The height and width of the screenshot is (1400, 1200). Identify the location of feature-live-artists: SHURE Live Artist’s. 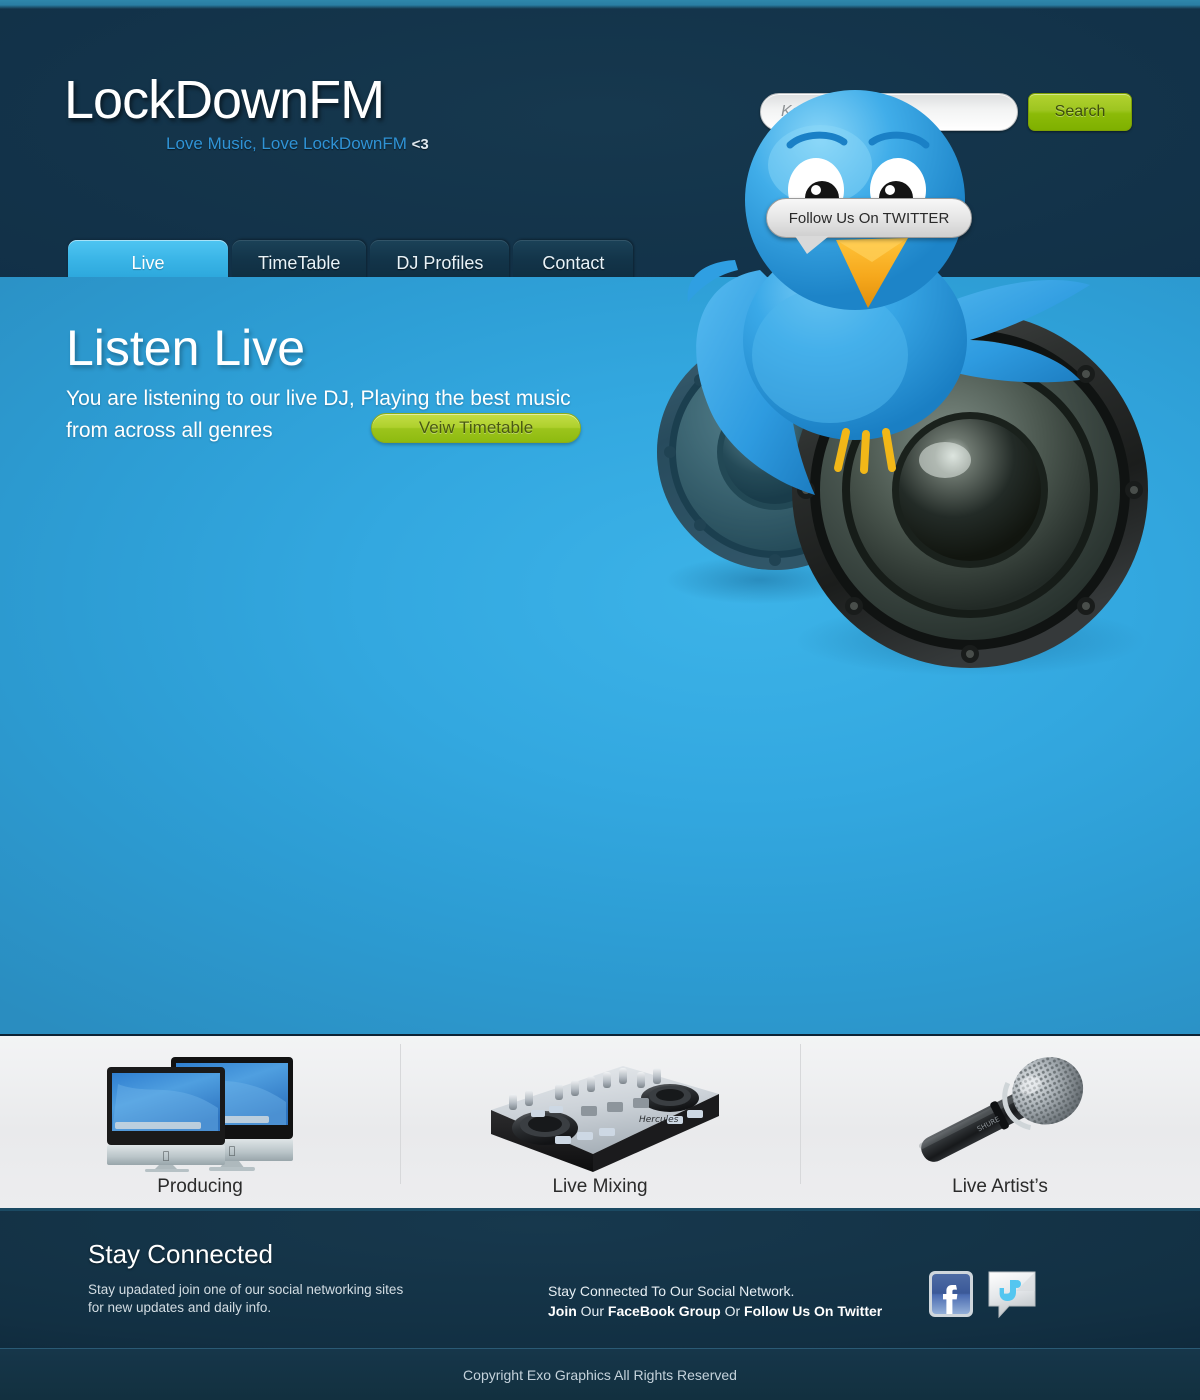
(1000, 1122).